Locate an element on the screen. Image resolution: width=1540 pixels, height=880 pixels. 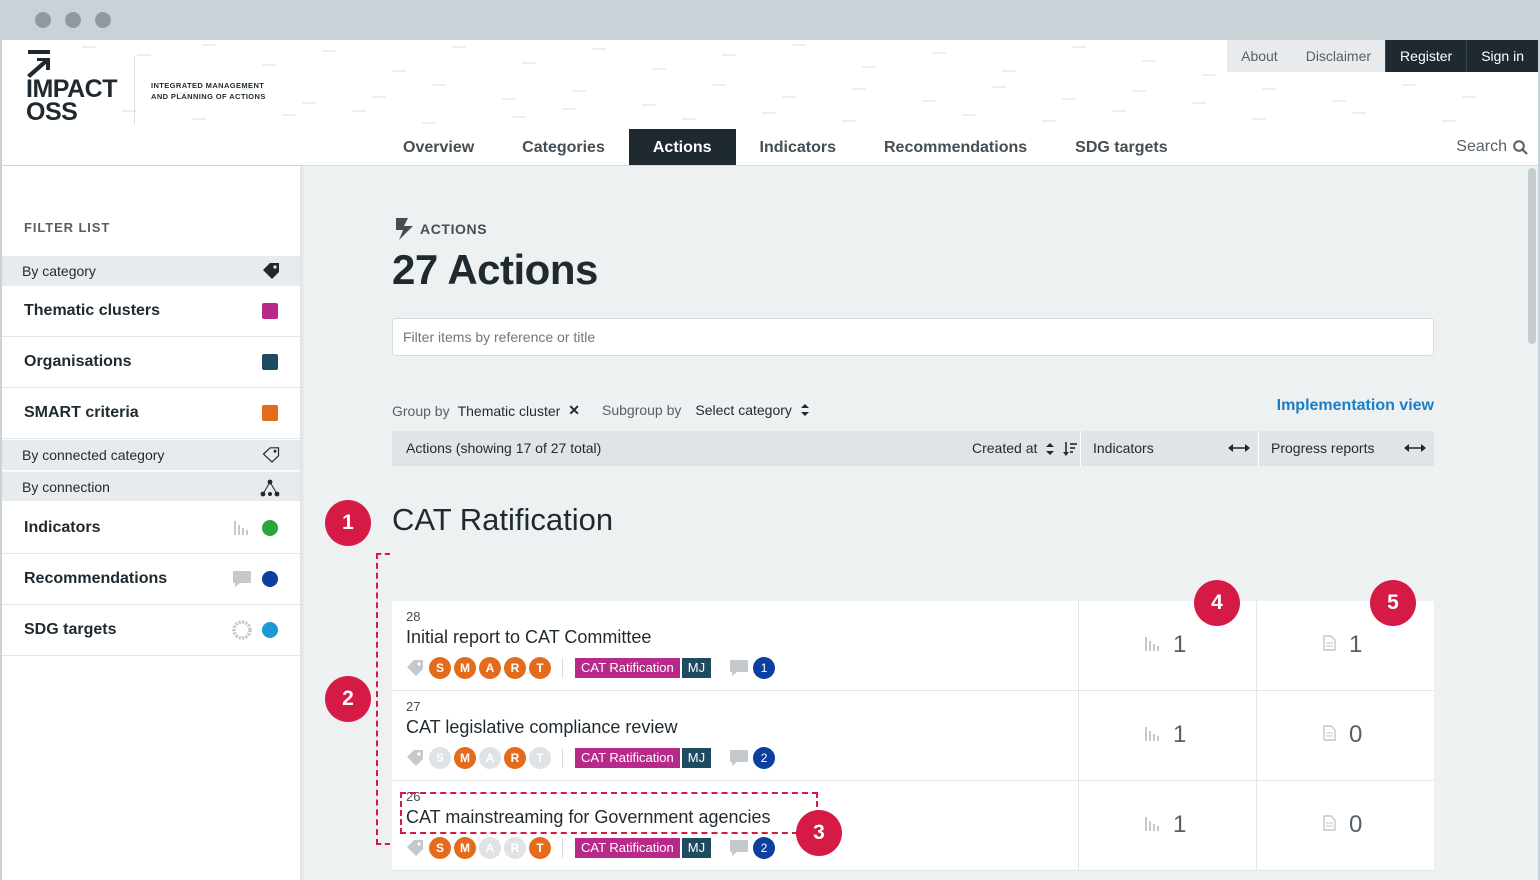
tab-overview: Overview is located at coordinates (438, 147).